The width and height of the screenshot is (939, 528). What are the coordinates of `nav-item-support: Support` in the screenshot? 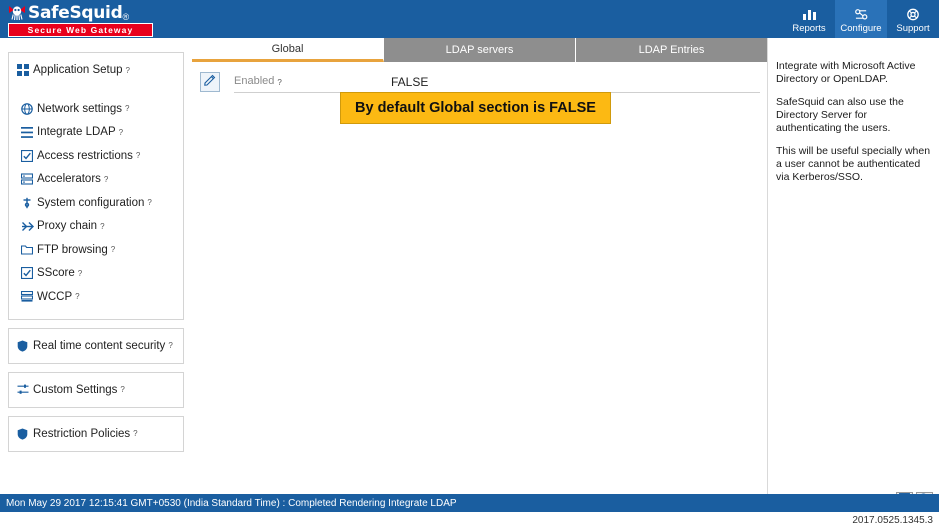 It's located at (913, 19).